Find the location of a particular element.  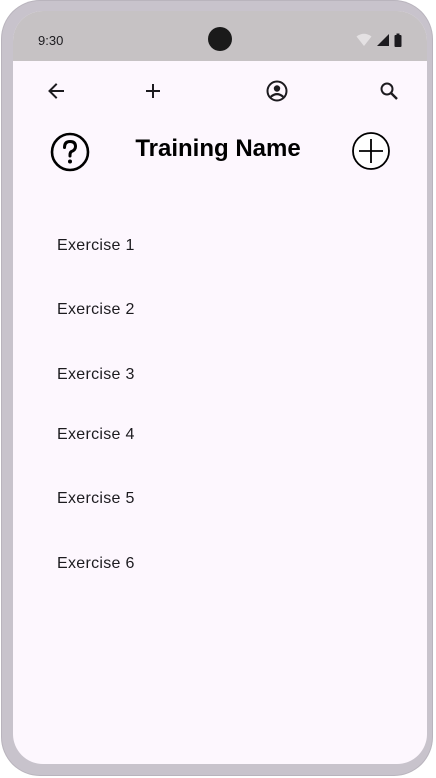

status-bar: 9:30 is located at coordinates (220, 36).